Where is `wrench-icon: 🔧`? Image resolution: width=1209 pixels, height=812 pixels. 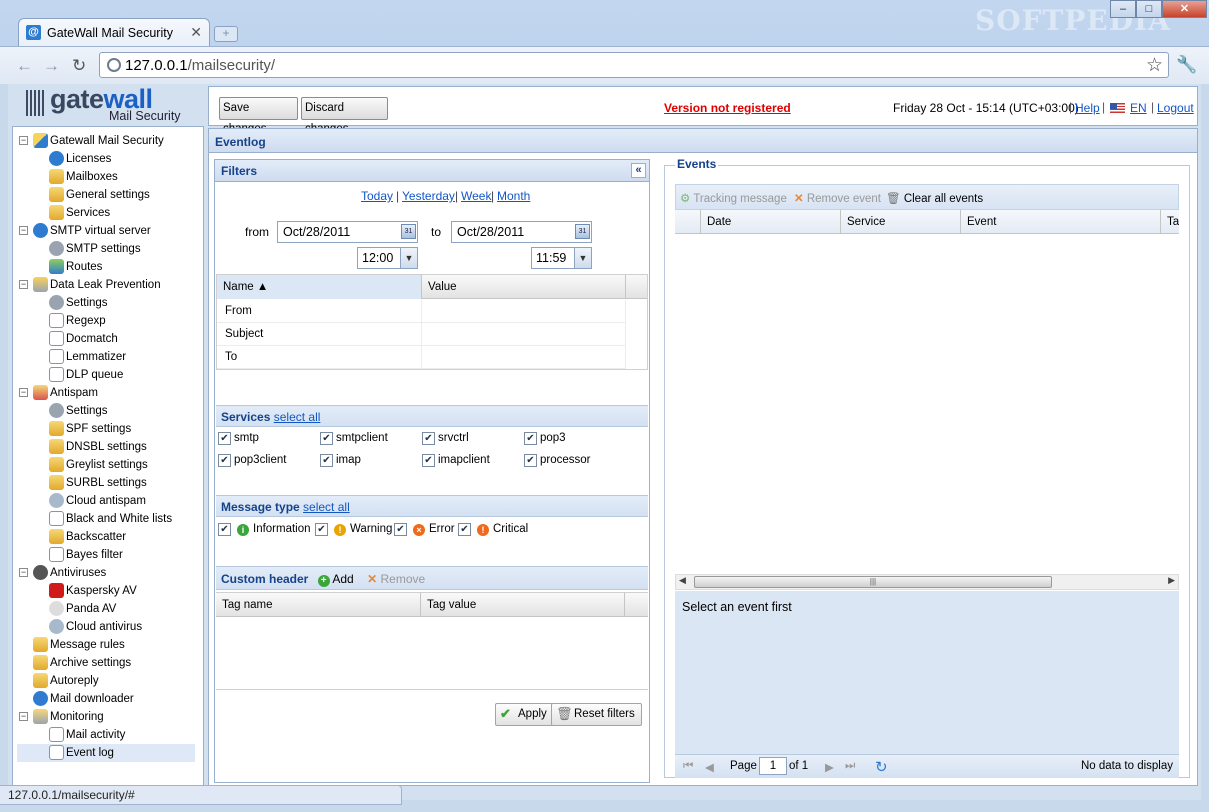
wrench-icon: 🔧 is located at coordinates (1186, 65).